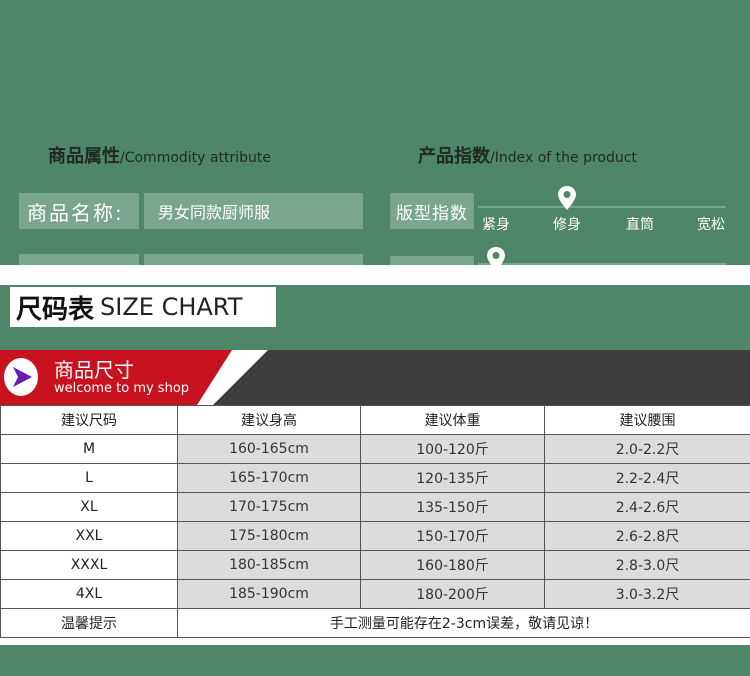  Describe the element at coordinates (563, 158) in the screenshot. I see `index-title-en: /Index of the product` at that location.